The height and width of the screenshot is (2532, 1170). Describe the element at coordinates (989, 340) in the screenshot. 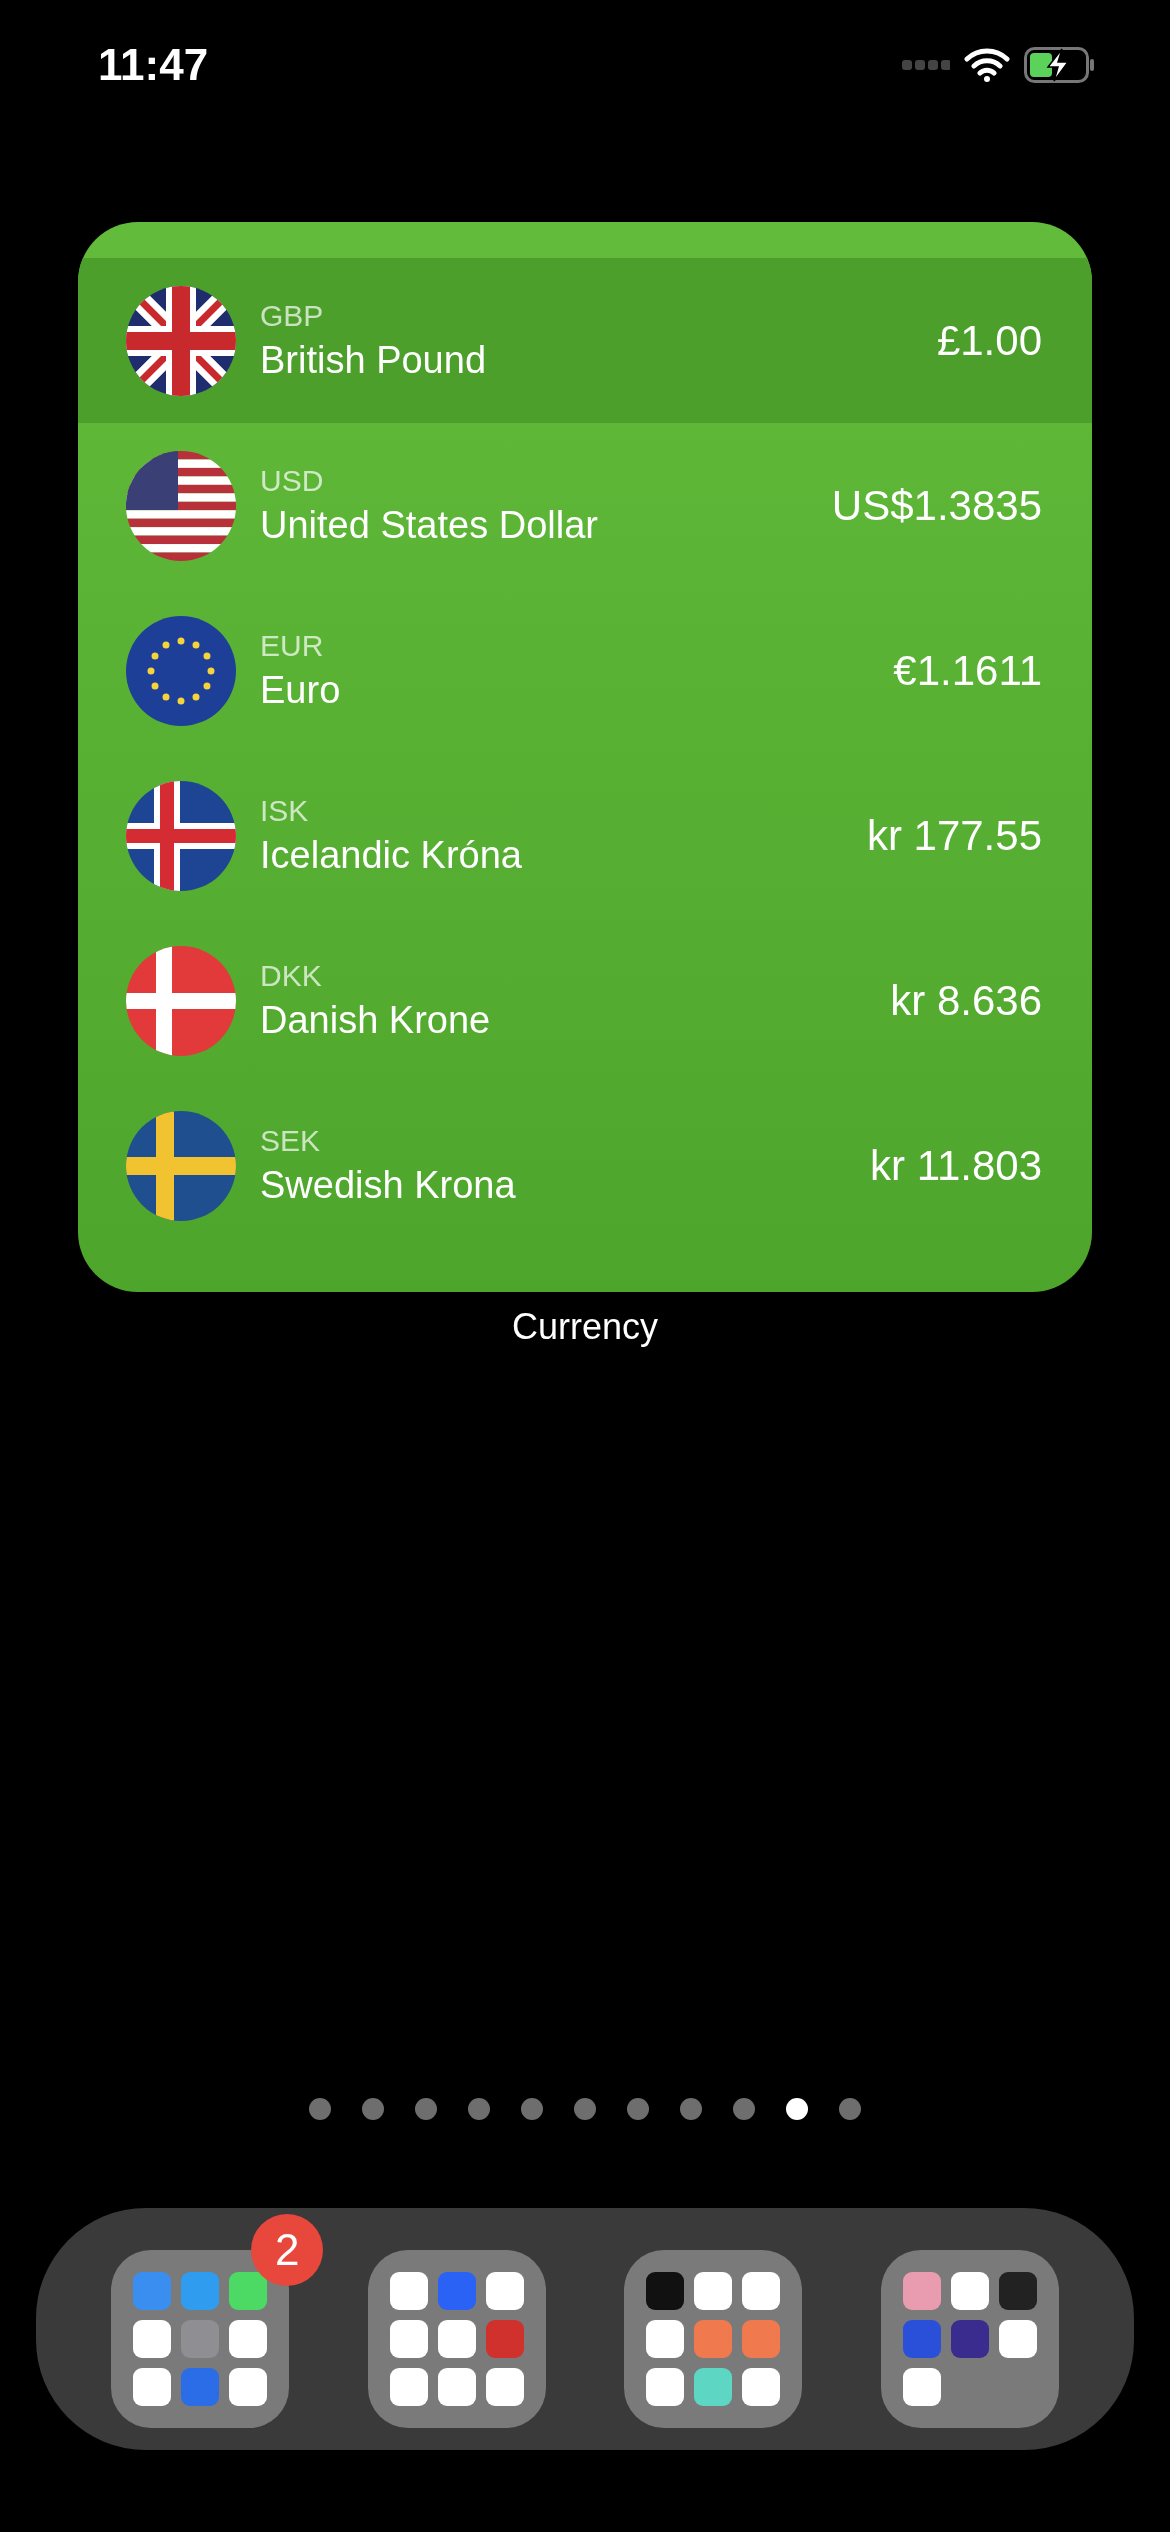

I see `currency-amount: £1.00` at that location.